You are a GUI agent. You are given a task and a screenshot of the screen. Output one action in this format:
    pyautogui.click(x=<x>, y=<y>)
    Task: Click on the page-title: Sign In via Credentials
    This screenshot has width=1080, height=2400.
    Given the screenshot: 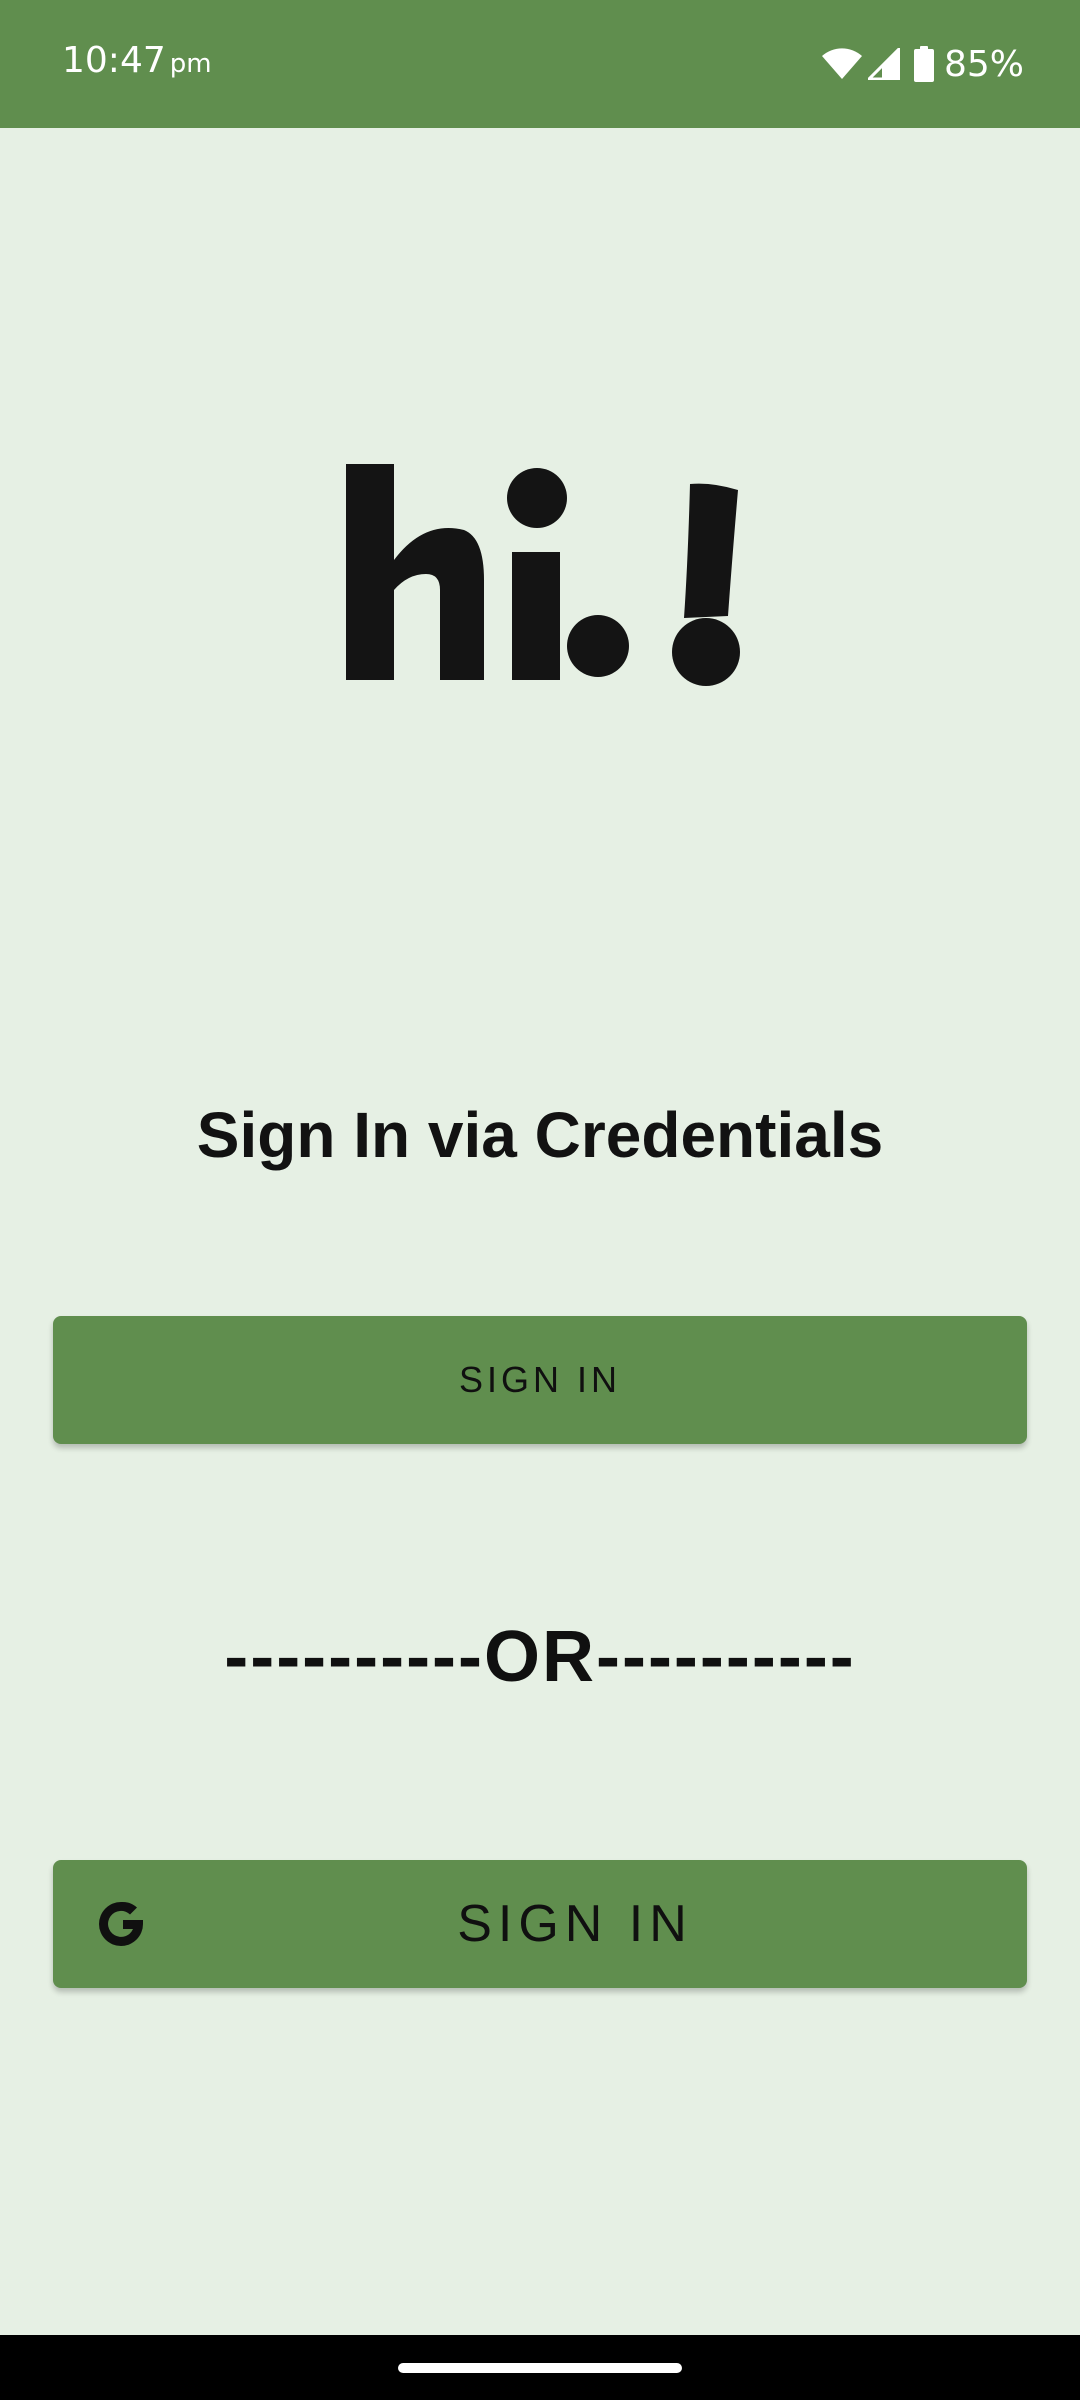 What is the action you would take?
    pyautogui.click(x=540, y=1135)
    